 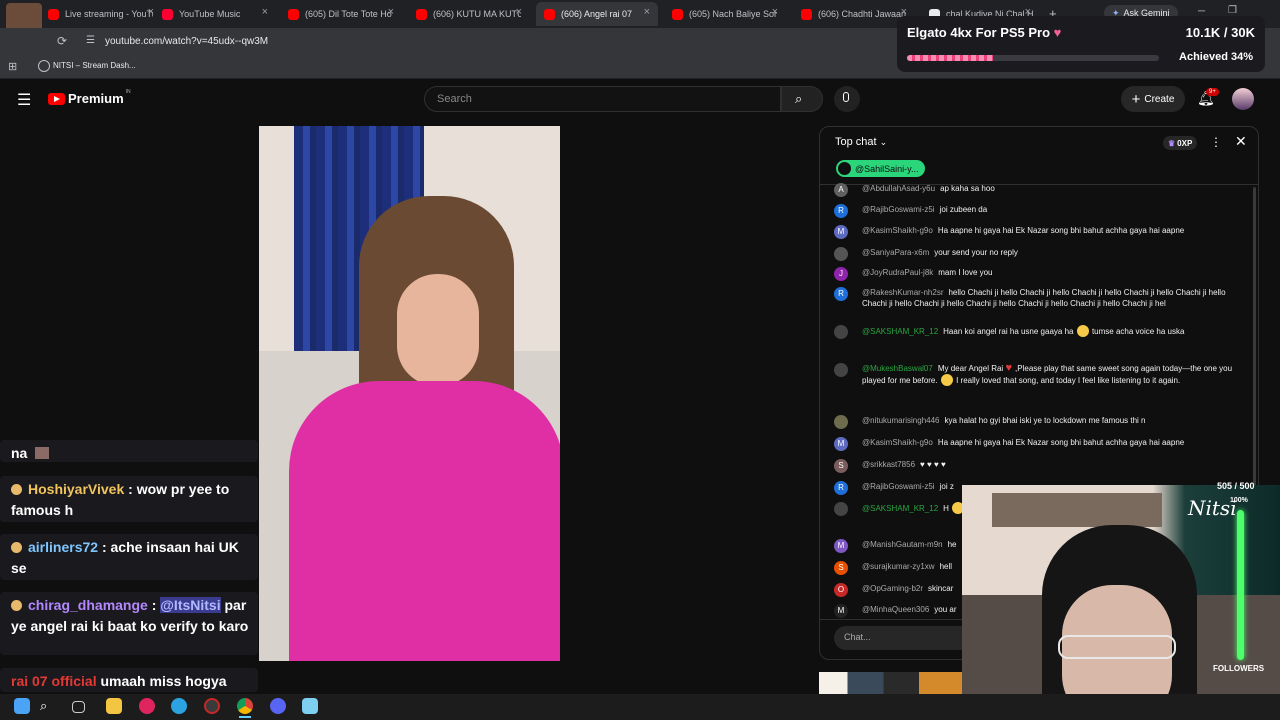 I want to click on url-field: youtube.com/watch?v=45udx--qw3M, so click(x=186, y=41).